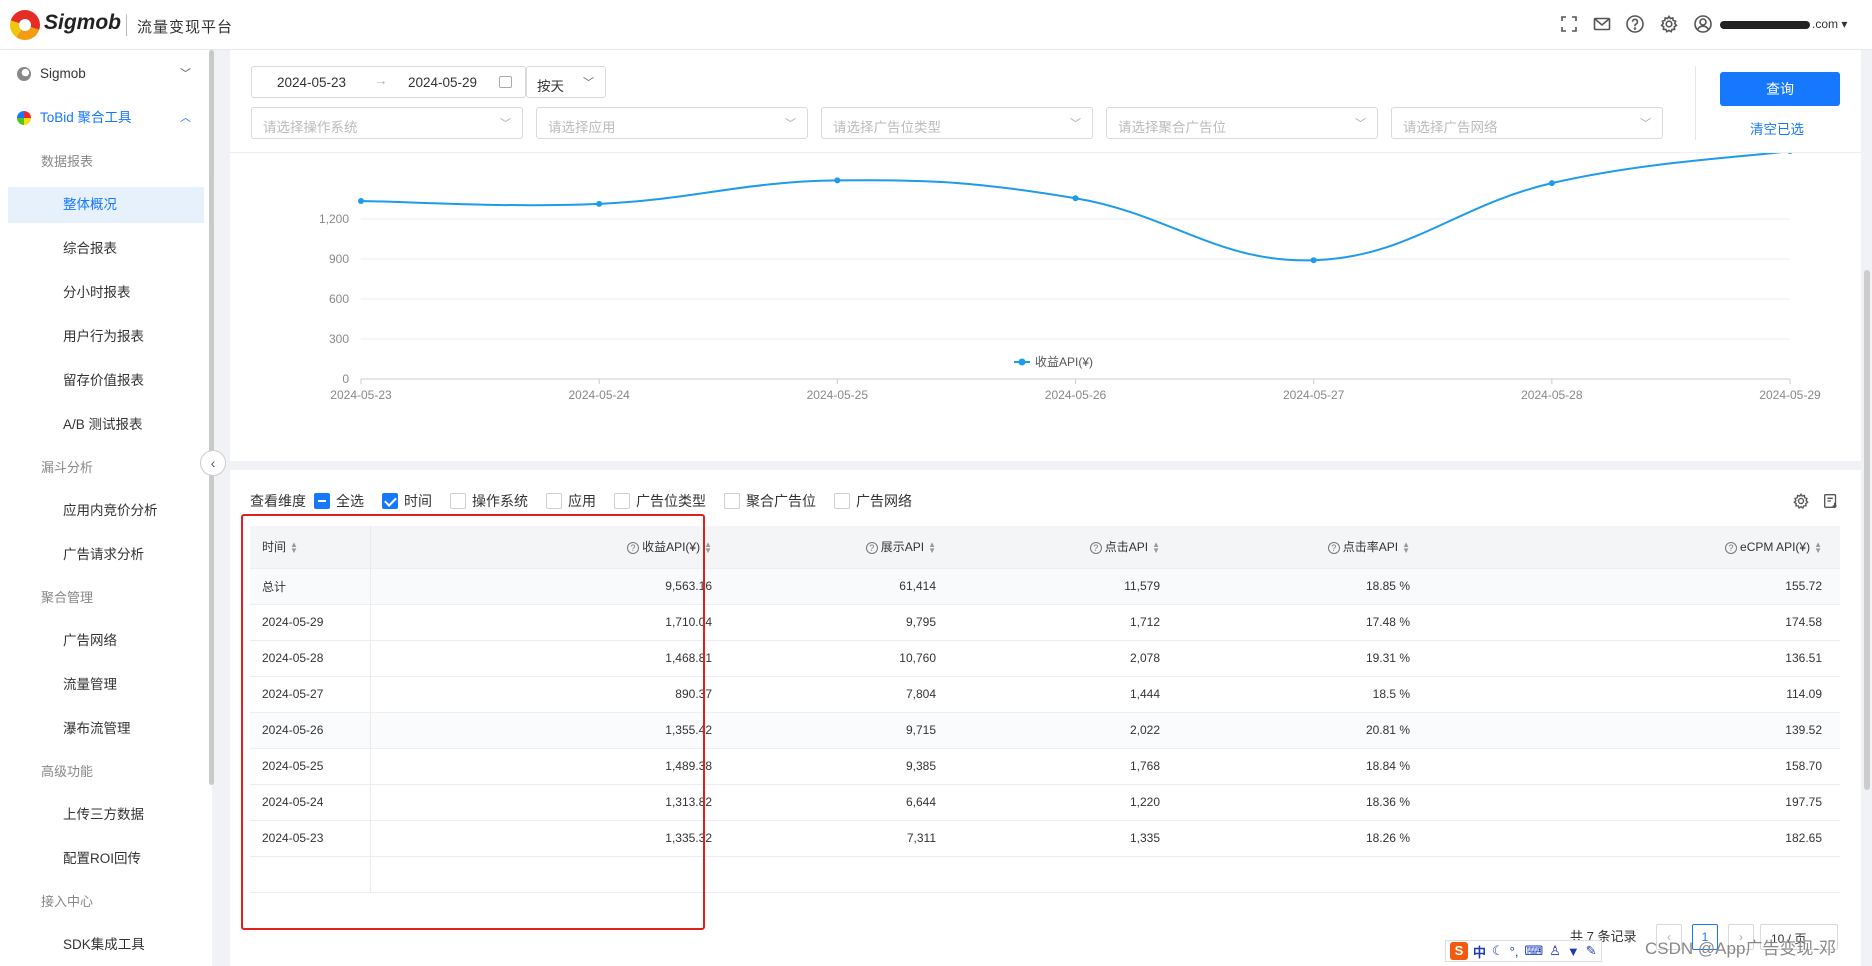 The width and height of the screenshot is (1872, 966). What do you see at coordinates (1555, 951) in the screenshot?
I see `person-icon: ♙` at bounding box center [1555, 951].